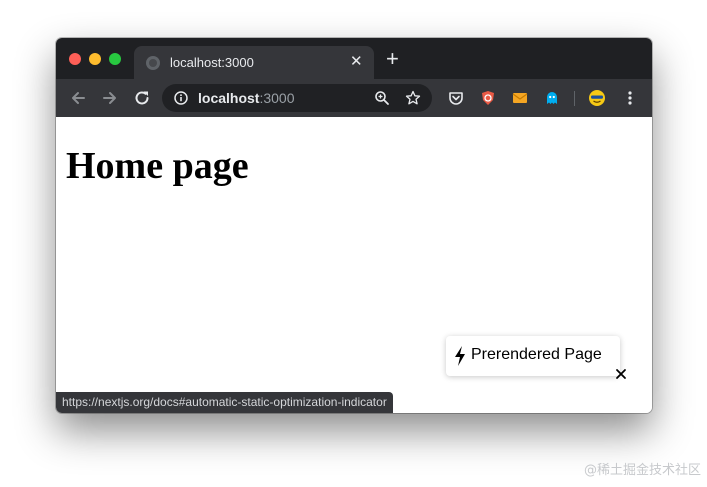 Image resolution: width=707 pixels, height=487 pixels. What do you see at coordinates (356, 62) in the screenshot?
I see `close-icon: ✕` at bounding box center [356, 62].